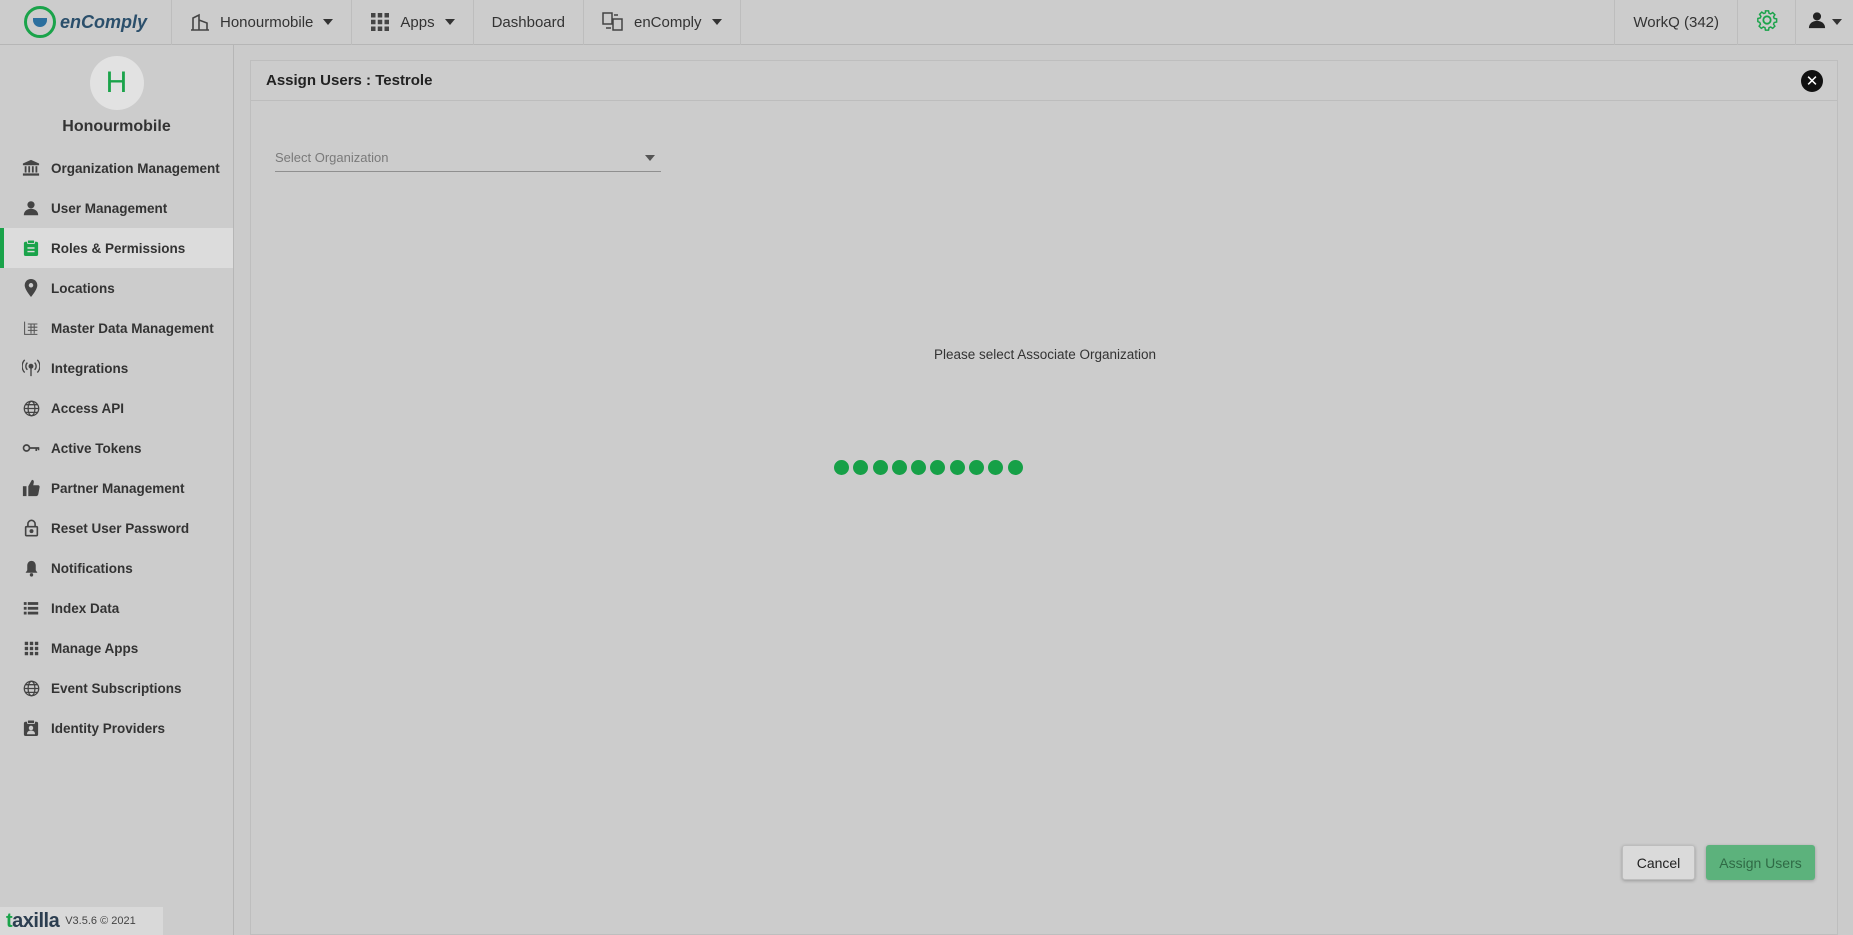  Describe the element at coordinates (85, 608) in the screenshot. I see `sidebar-item-label: Index Data` at that location.